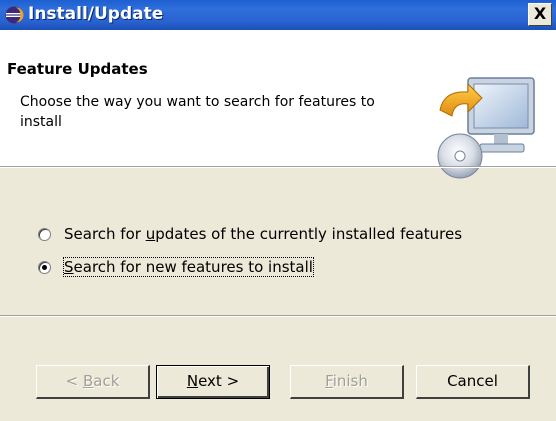 Image resolution: width=556 pixels, height=421 pixels. I want to click on eclipse-app-icon, so click(14, 15).